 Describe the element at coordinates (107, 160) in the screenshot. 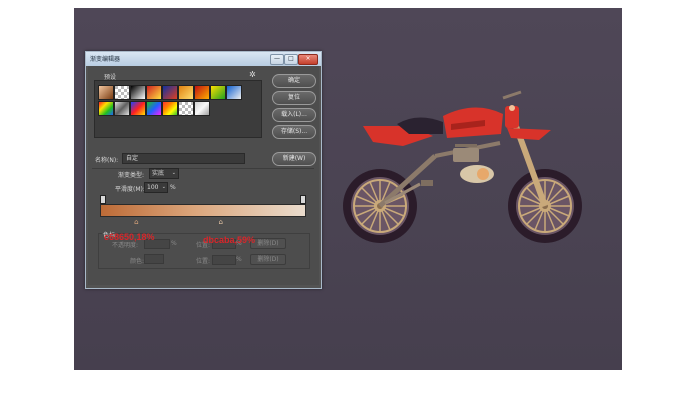

I see `name-label: 名称(N):` at that location.